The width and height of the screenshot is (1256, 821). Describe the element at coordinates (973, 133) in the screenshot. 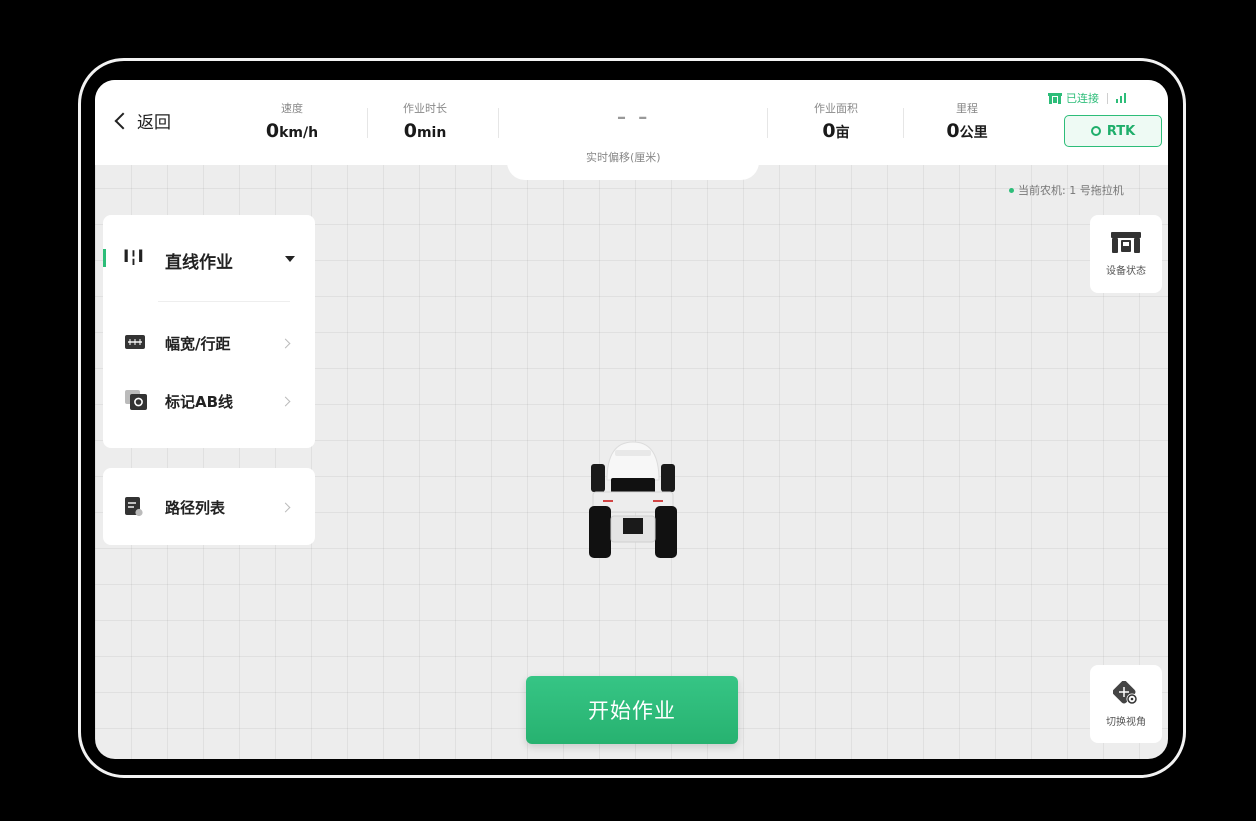

I see `distance-unit: 公里` at that location.